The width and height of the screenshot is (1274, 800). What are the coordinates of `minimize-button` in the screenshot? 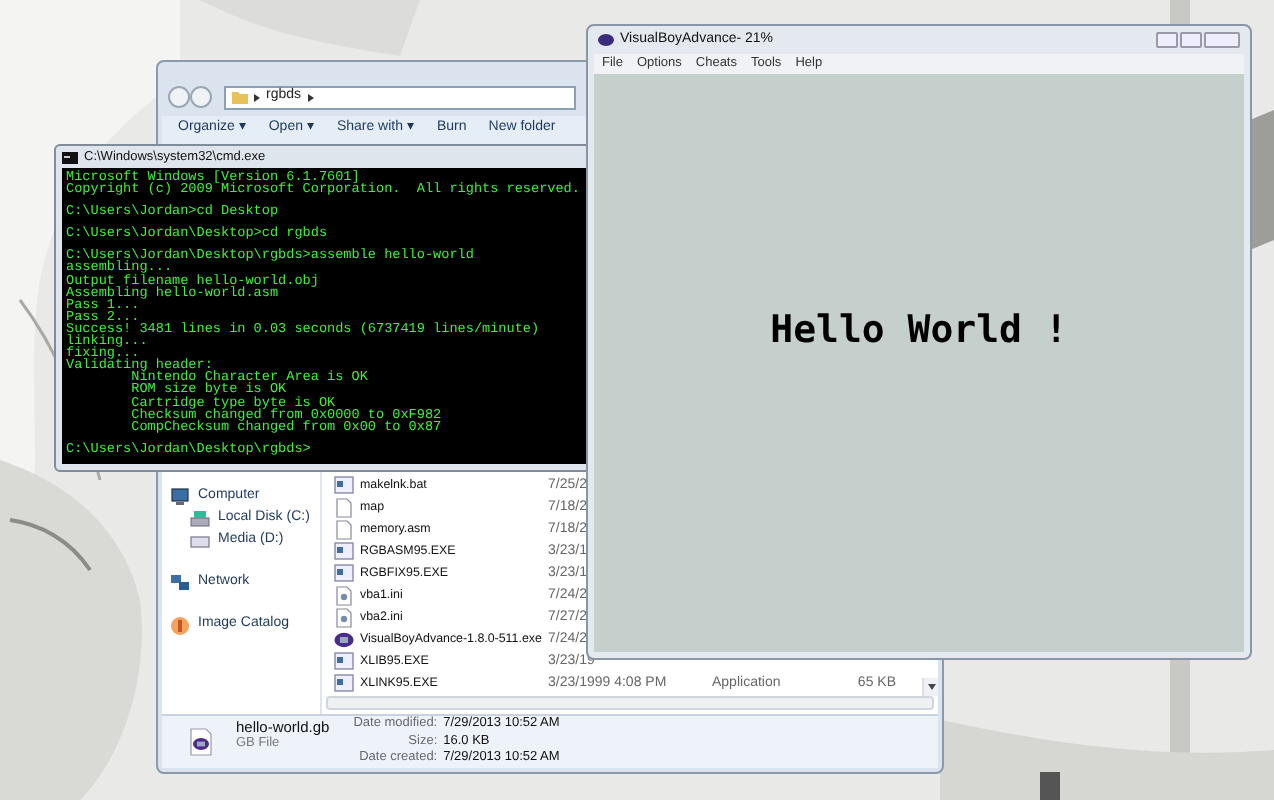 It's located at (1167, 40).